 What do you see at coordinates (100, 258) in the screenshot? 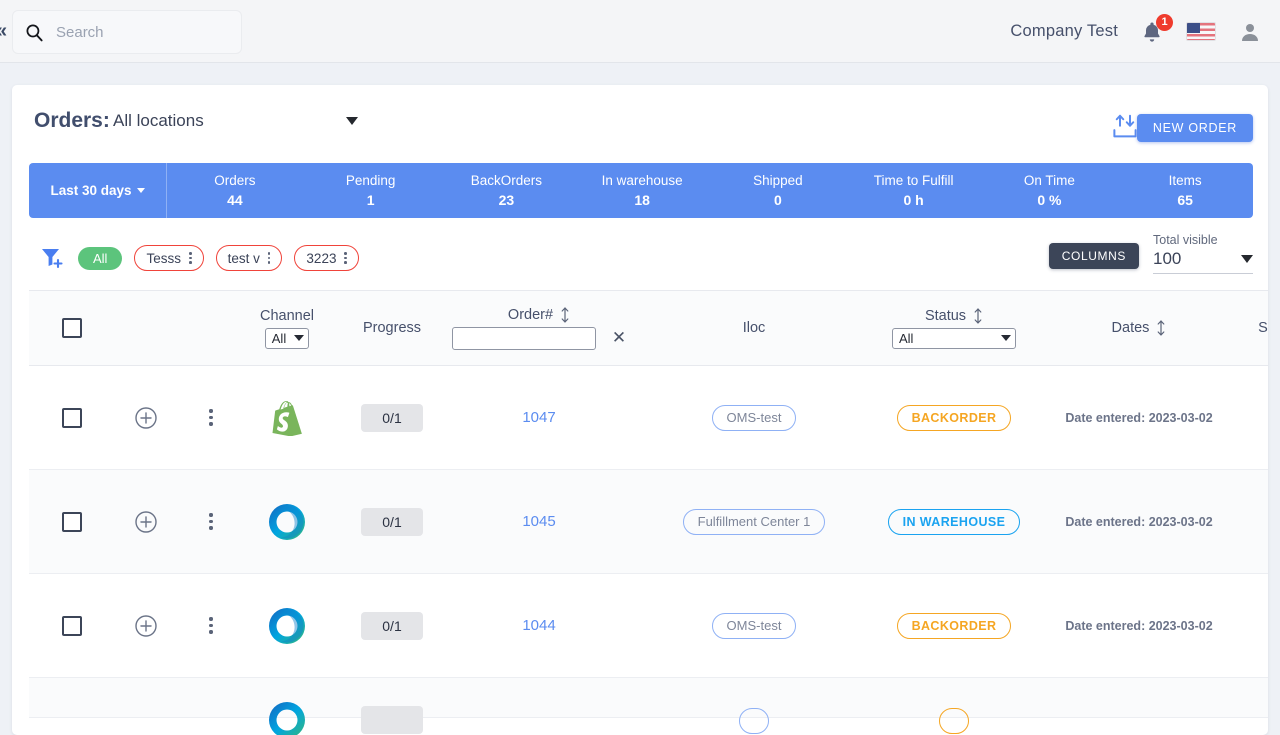
I see `filter-chip-all: All` at bounding box center [100, 258].